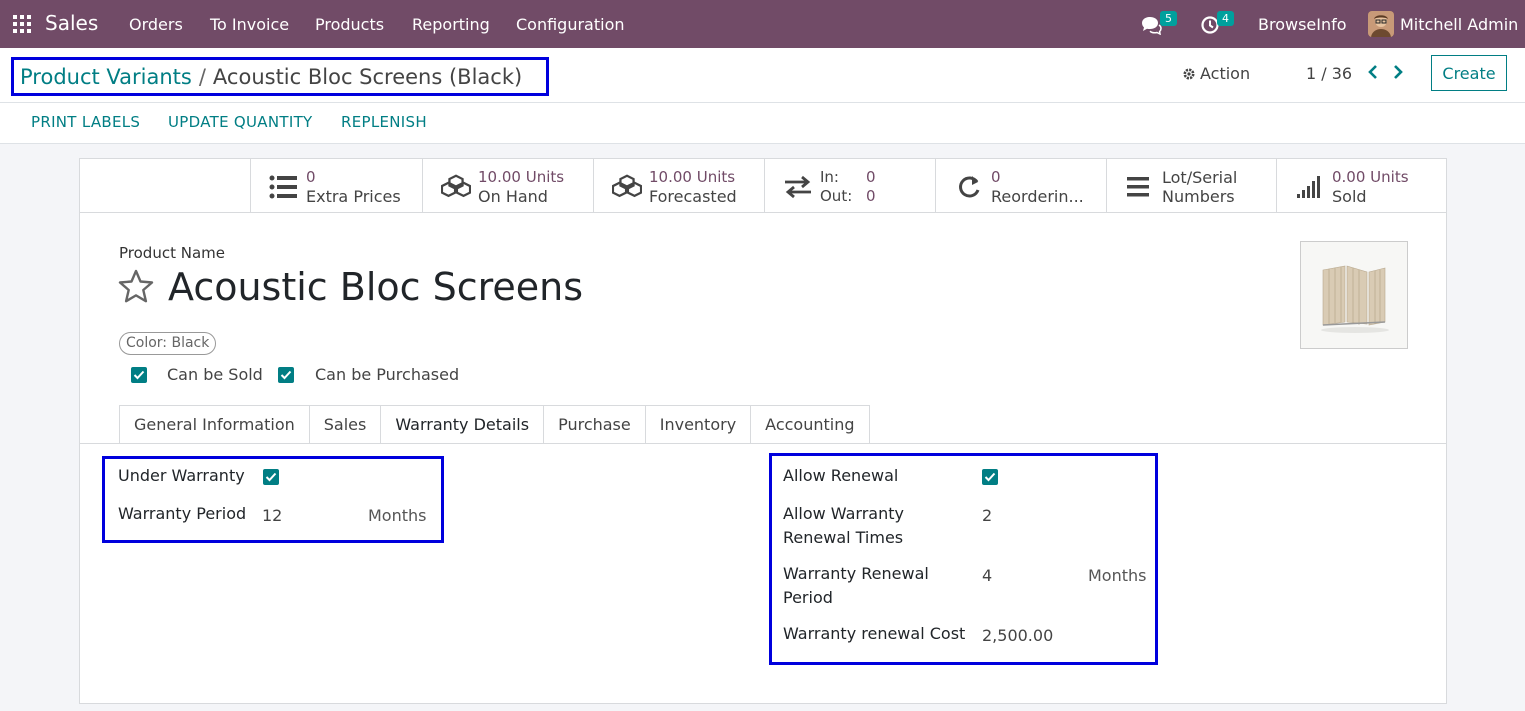 This screenshot has width=1525, height=711. What do you see at coordinates (990, 477) in the screenshot?
I see `allow-renewal-checkbox` at bounding box center [990, 477].